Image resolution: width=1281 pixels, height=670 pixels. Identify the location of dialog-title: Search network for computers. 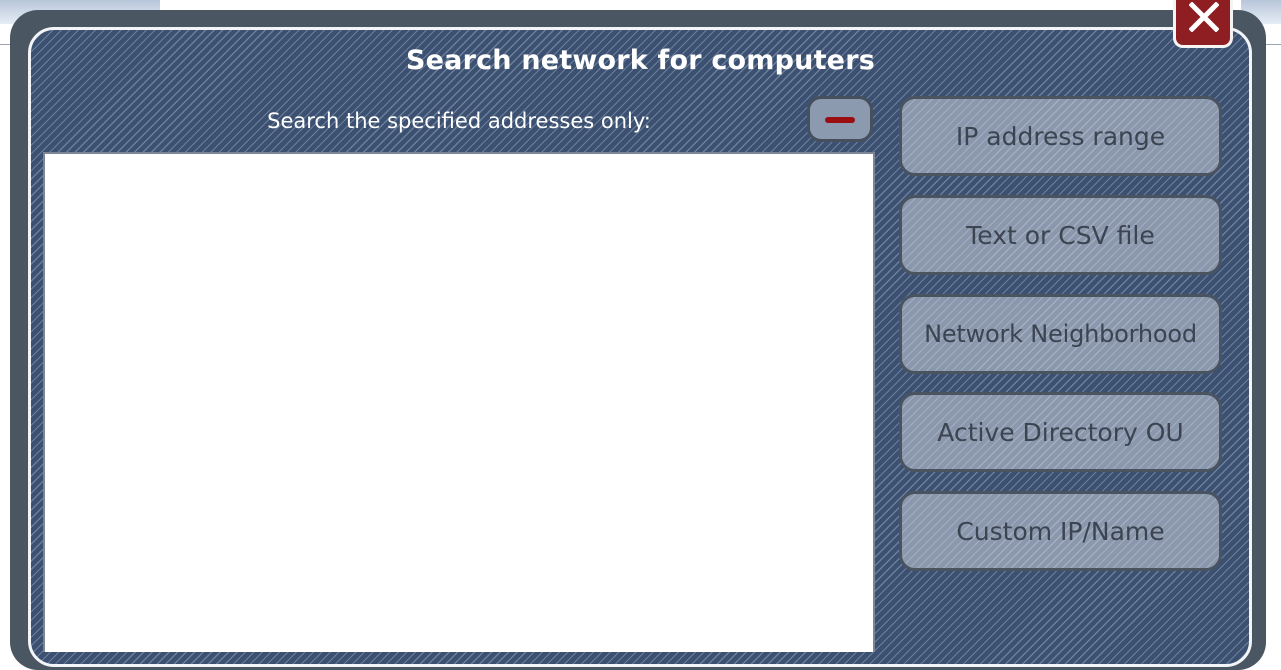
(640, 60).